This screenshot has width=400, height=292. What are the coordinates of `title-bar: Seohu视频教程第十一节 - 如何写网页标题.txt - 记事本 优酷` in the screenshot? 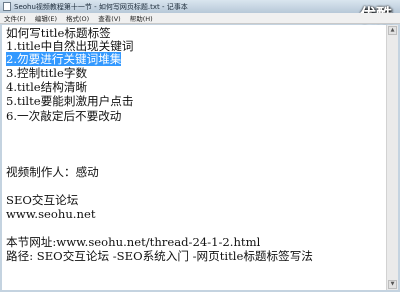 It's located at (200, 12).